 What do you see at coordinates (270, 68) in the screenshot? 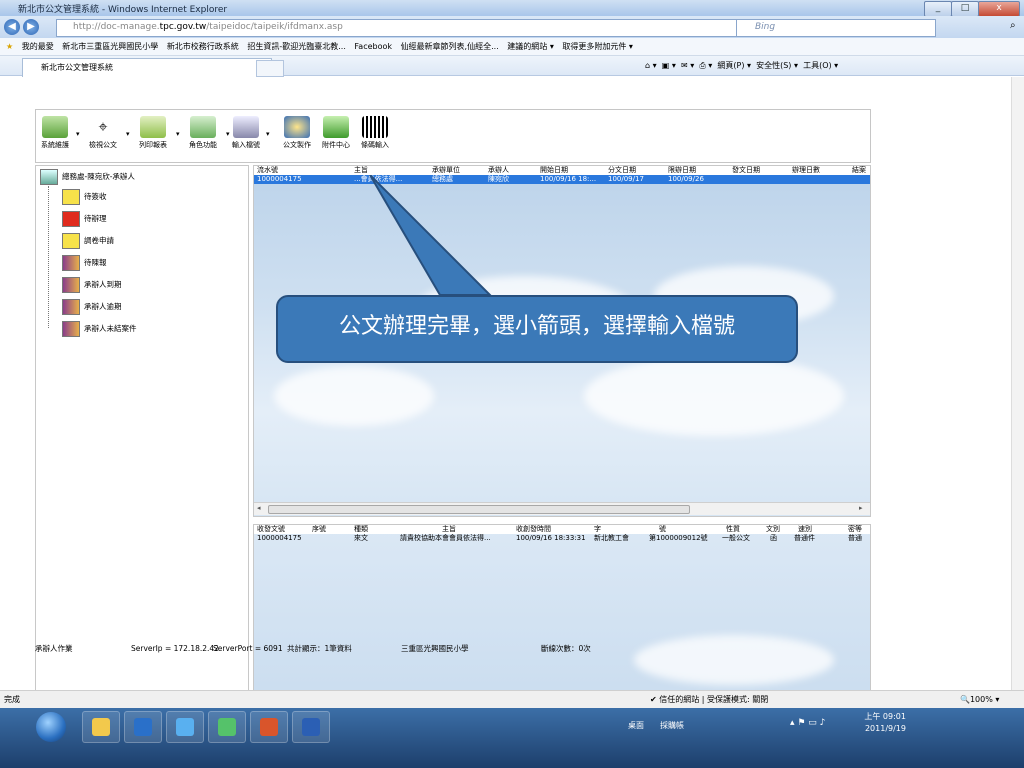
I see `new-tab-button` at bounding box center [270, 68].